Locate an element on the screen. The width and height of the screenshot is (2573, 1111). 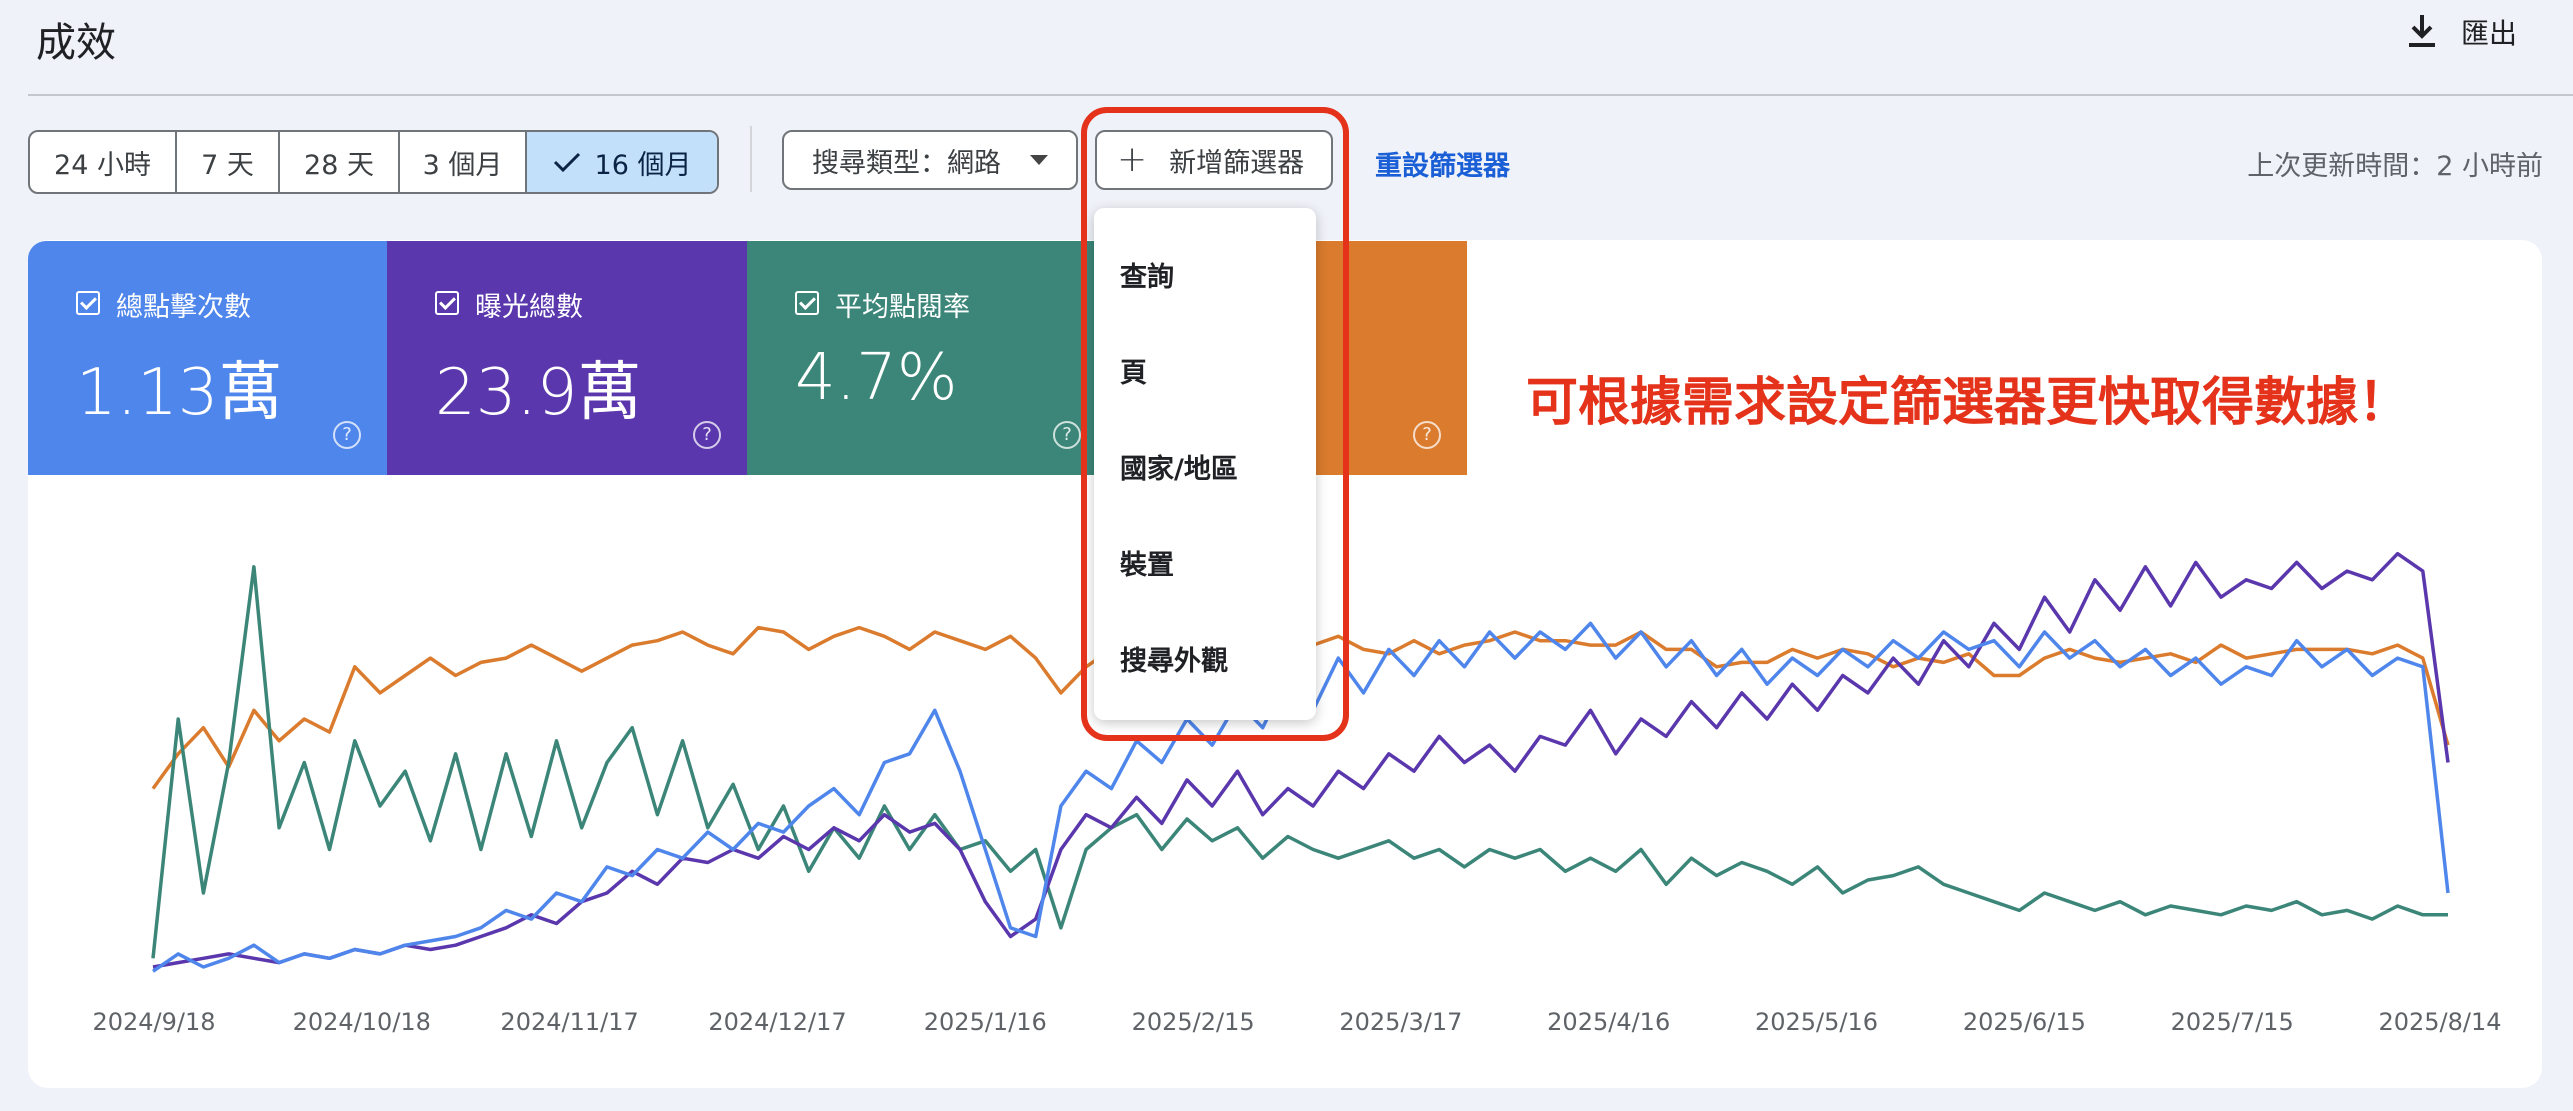
x-tick-label: 2025/6/15 is located at coordinates (2024, 1022).